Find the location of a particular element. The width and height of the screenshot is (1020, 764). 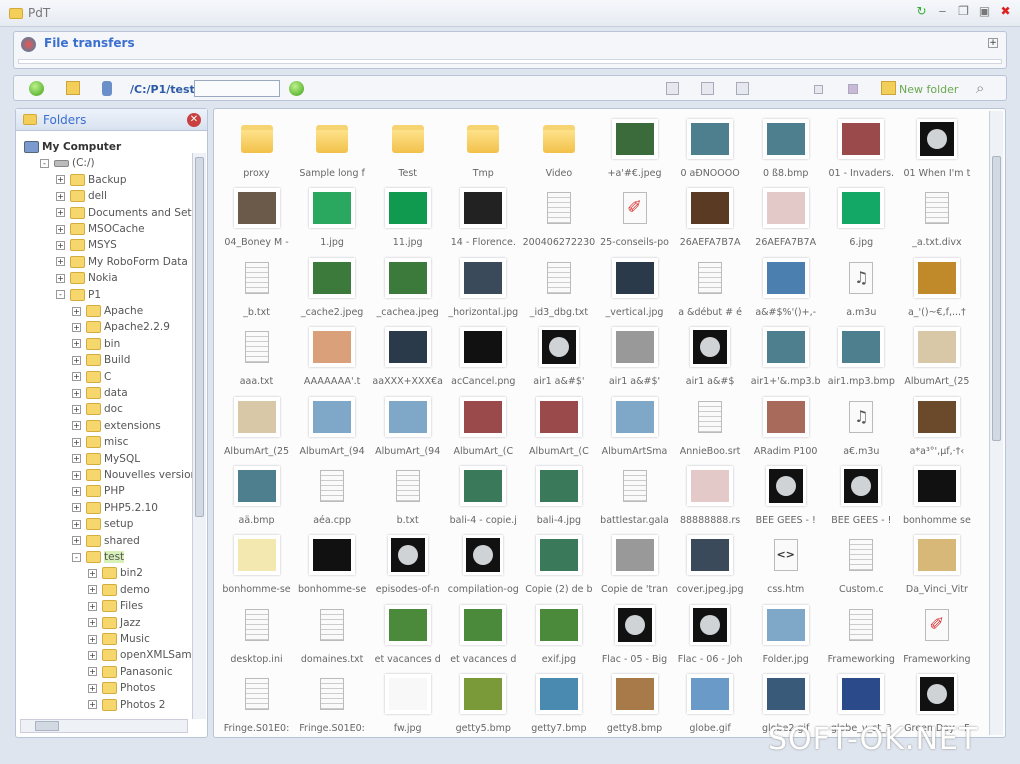

minimize-button: ‒ is located at coordinates (942, 11).